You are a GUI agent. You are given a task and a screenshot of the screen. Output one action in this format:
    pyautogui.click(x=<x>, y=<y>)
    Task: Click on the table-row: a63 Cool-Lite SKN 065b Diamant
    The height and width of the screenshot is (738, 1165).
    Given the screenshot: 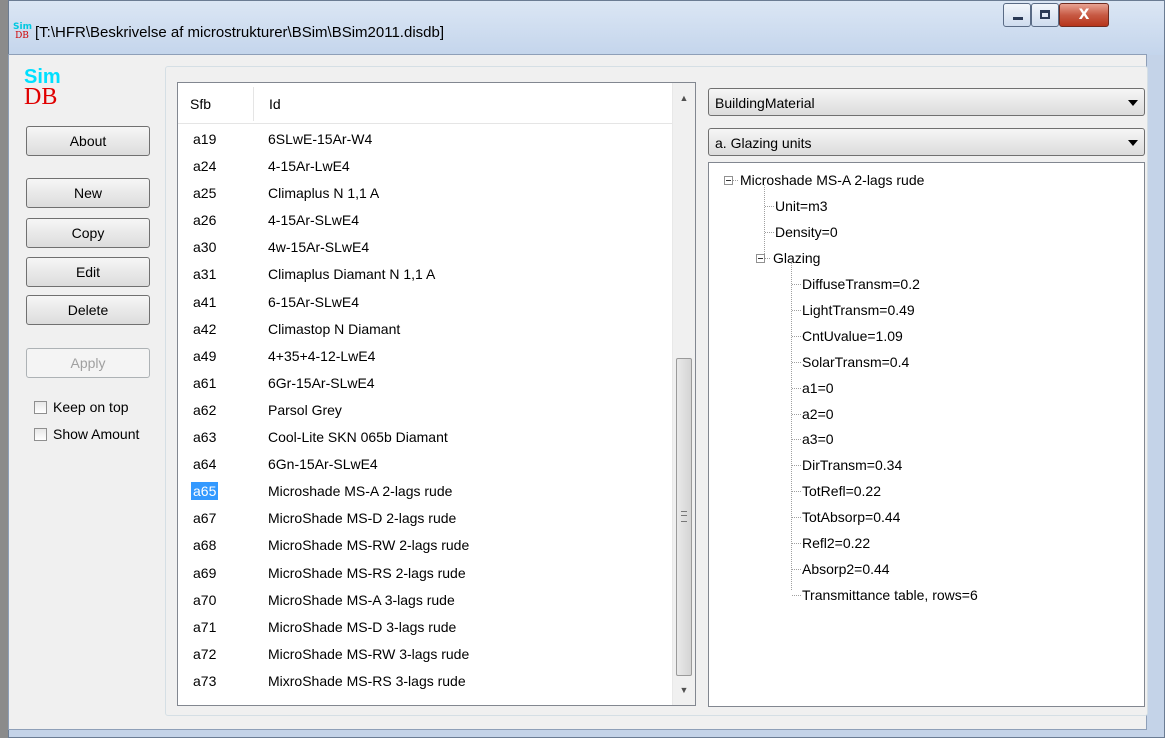 What is the action you would take?
    pyautogui.click(x=425, y=436)
    